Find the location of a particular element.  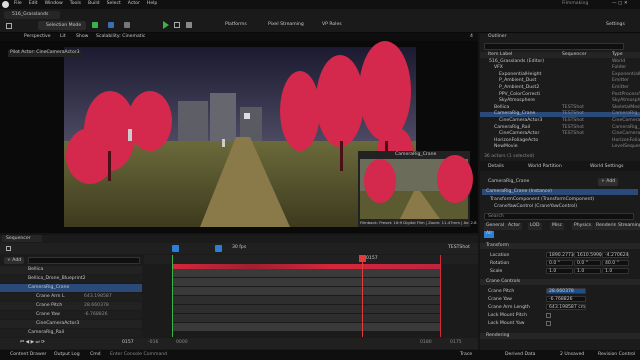

crane-pitch-field: 28.660378 is located at coordinates (566, 291).